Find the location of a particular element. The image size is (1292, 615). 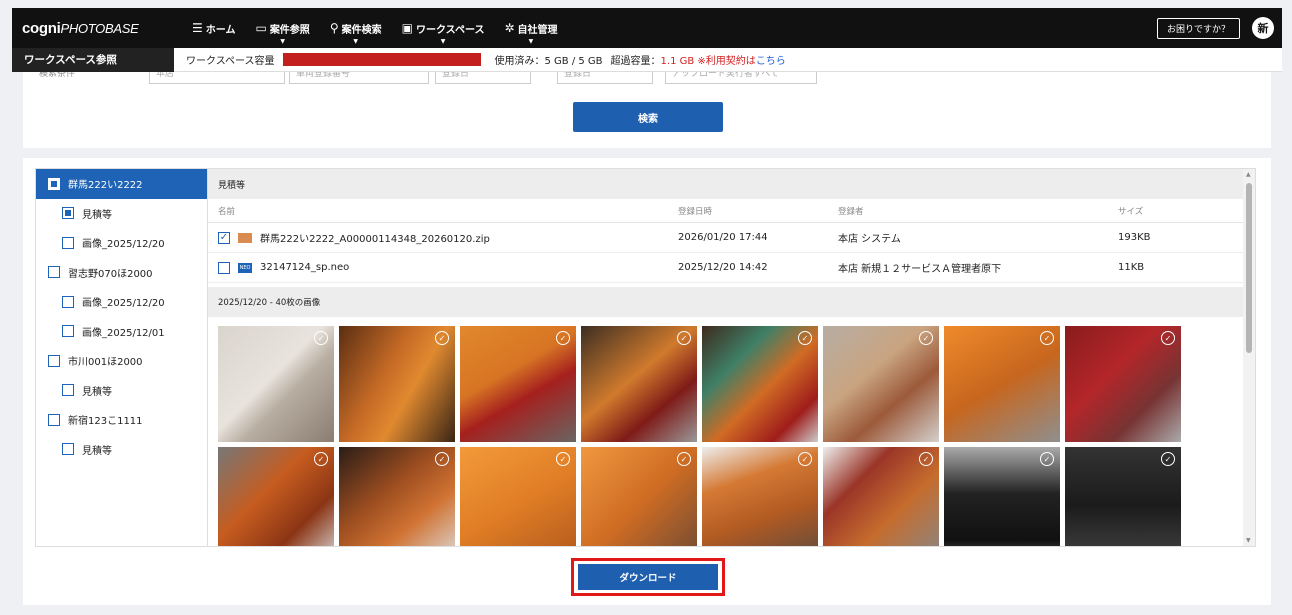

vertical-scrollbar: ▲ ▼ is located at coordinates (1249, 357).